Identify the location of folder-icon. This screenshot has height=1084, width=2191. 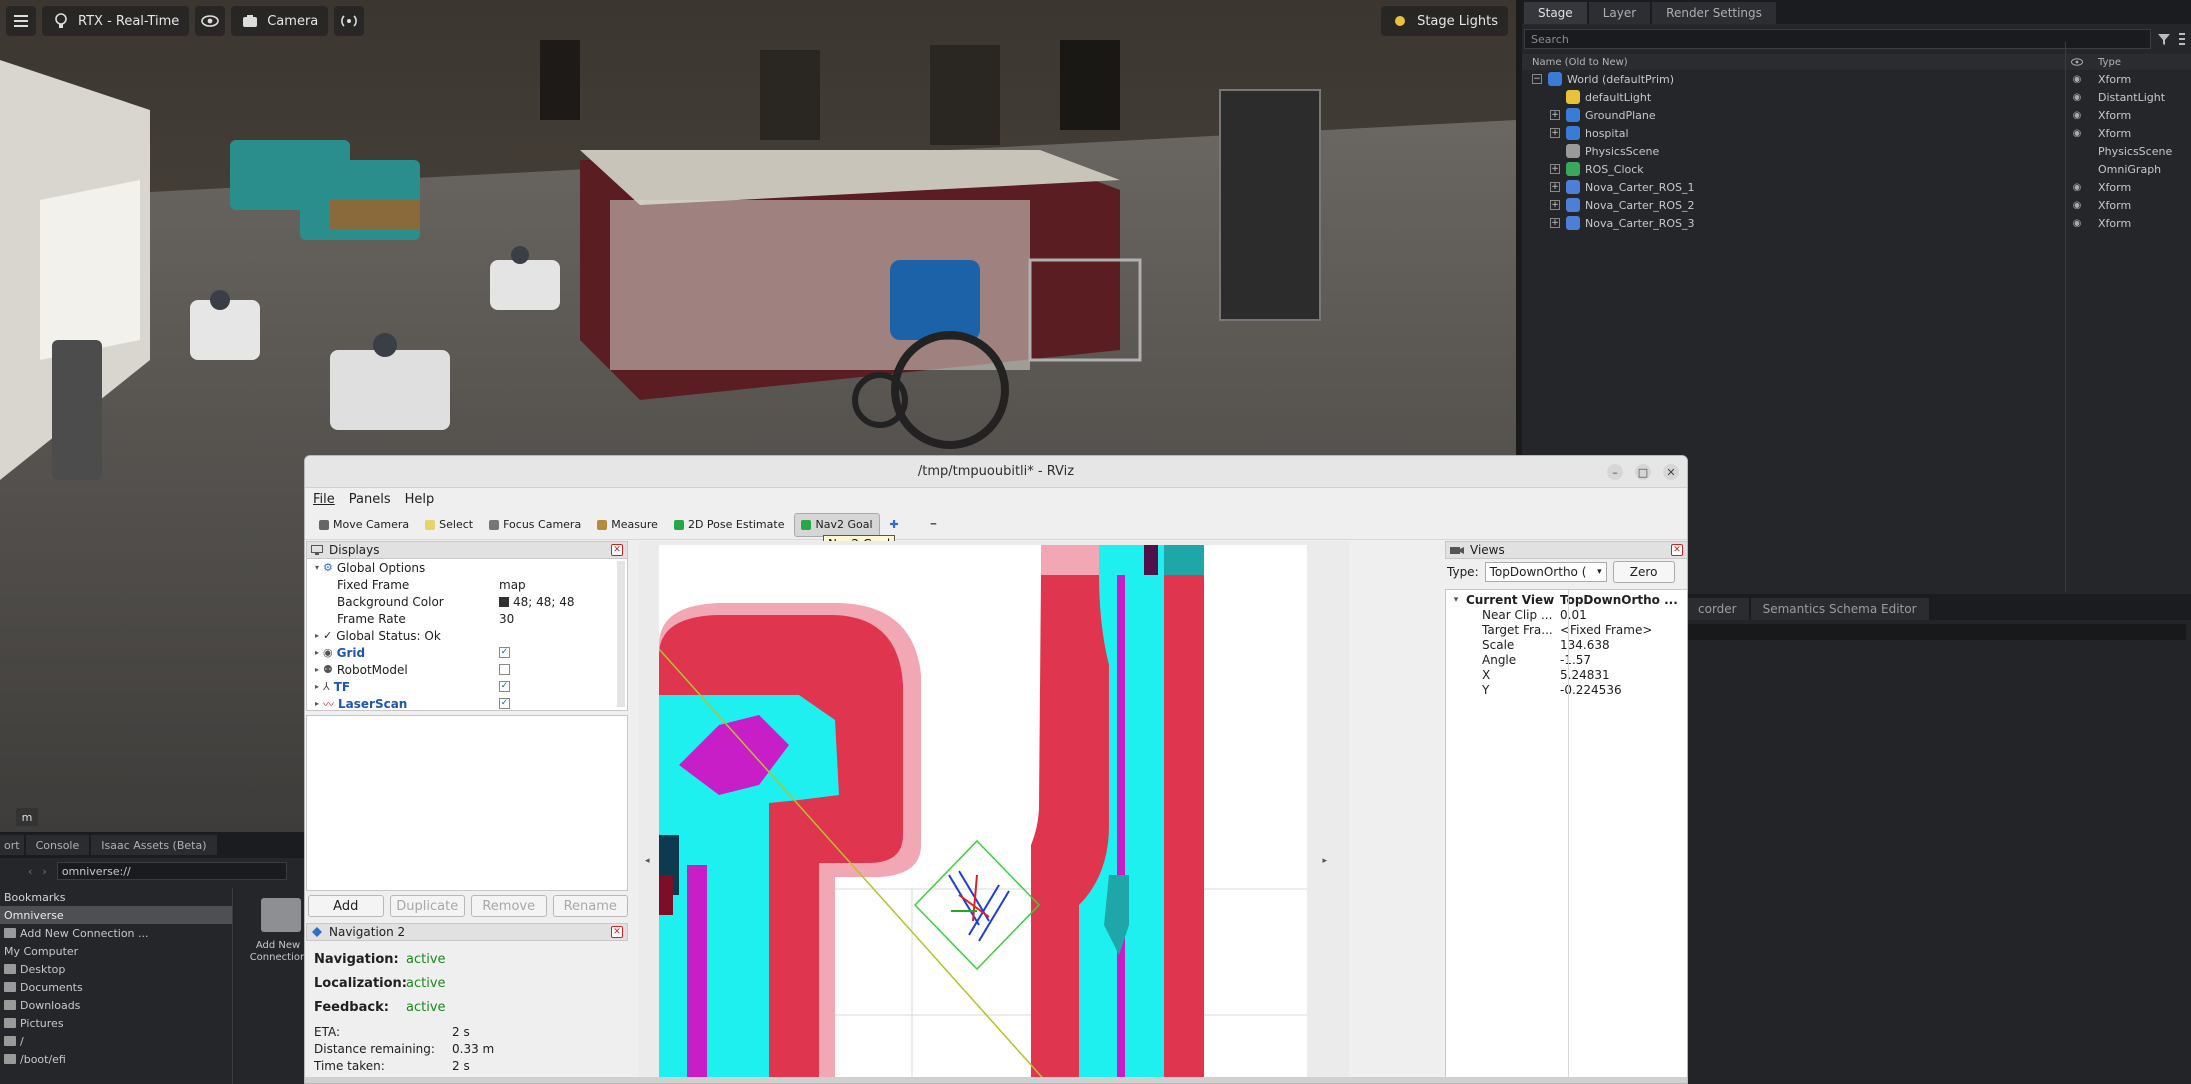
(281, 915).